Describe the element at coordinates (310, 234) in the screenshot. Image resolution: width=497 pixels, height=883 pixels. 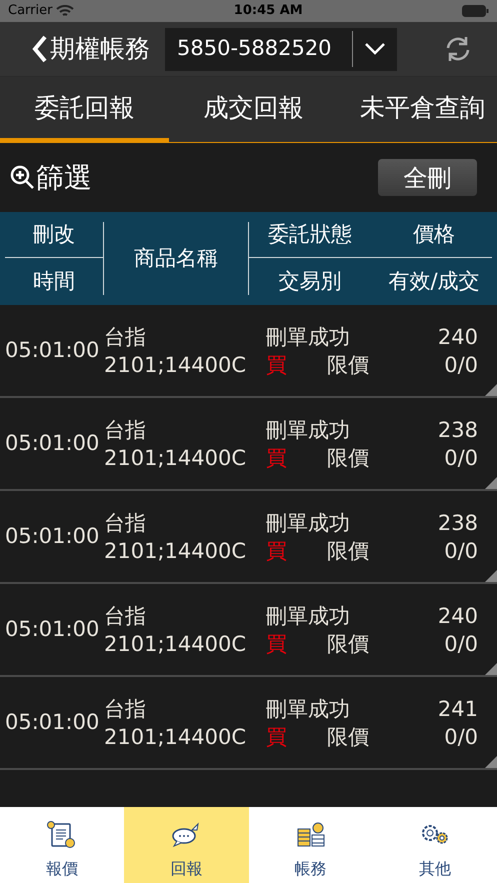
I see `column-header: 委託狀態` at that location.